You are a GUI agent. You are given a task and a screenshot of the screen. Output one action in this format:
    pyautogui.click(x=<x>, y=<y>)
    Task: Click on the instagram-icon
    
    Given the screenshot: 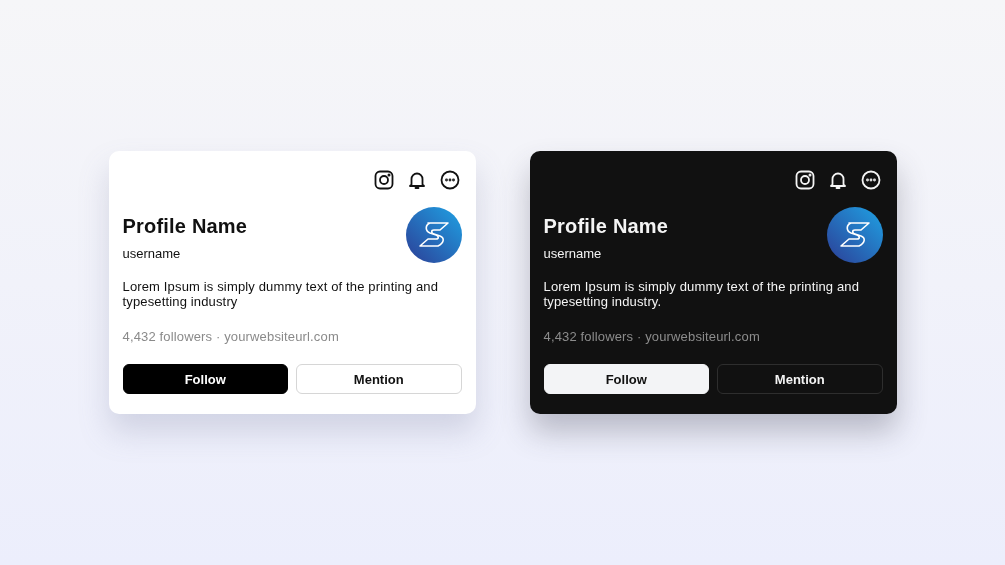 What is the action you would take?
    pyautogui.click(x=383, y=180)
    